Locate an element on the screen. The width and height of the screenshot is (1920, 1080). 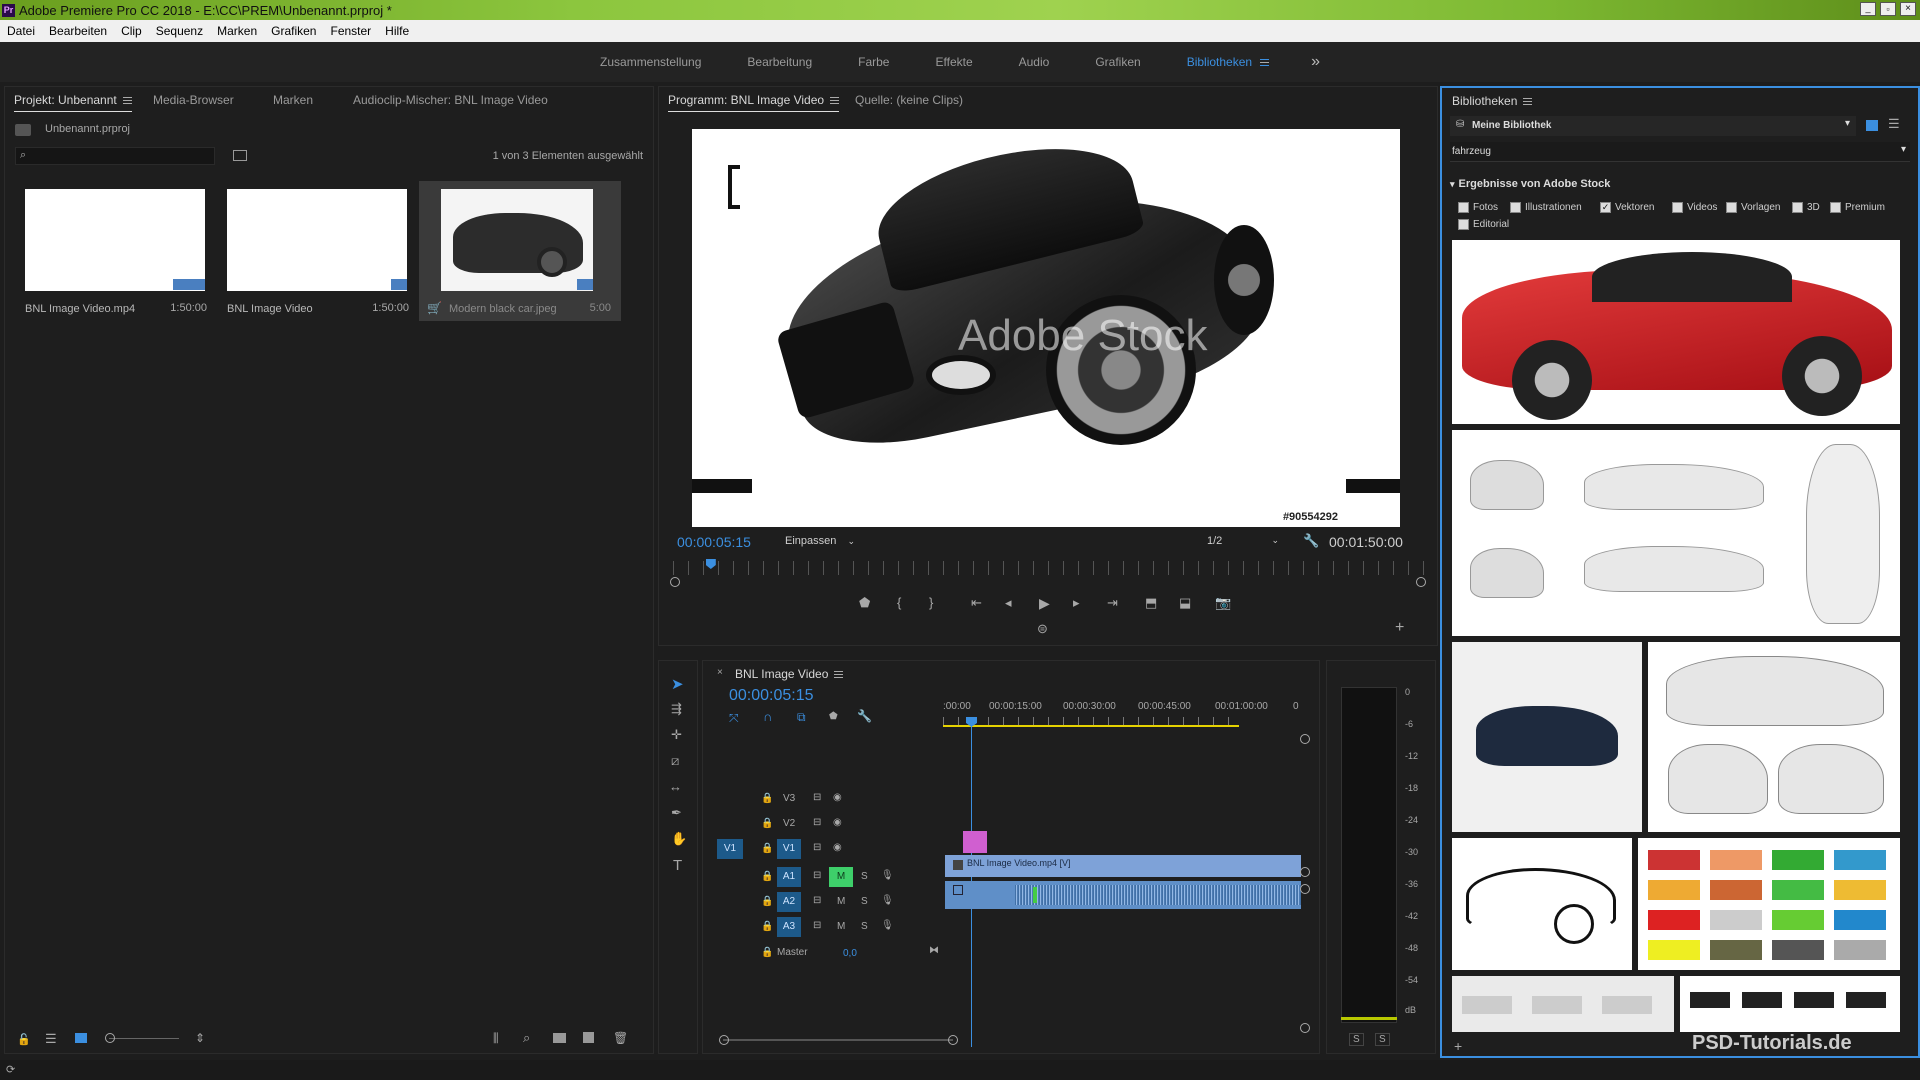
workspace-audio: Audio is located at coordinates (1034, 62).